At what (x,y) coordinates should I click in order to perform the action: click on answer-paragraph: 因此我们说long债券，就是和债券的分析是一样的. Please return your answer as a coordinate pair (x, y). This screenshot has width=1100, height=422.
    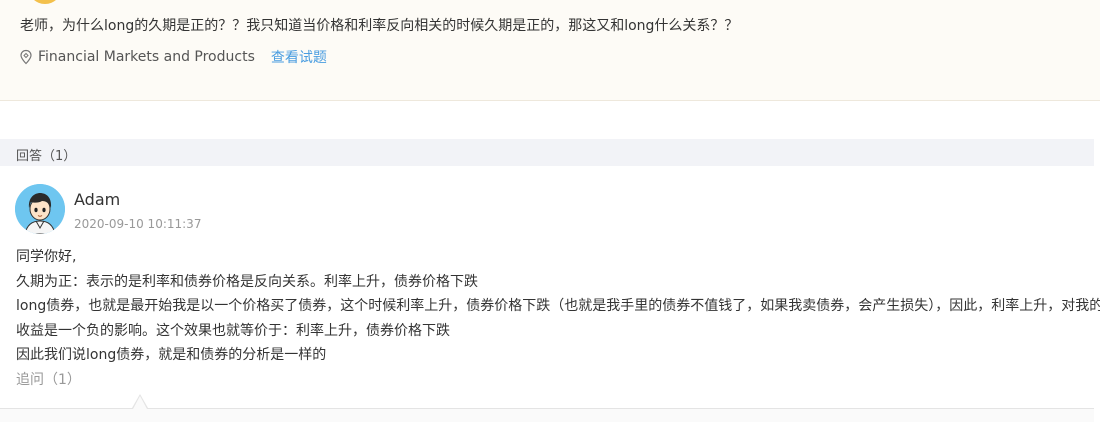
    Looking at the image, I should click on (171, 355).